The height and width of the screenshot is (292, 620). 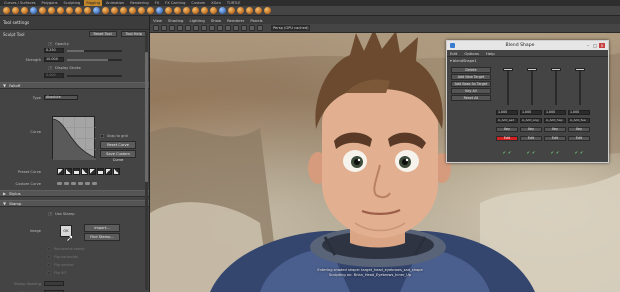 What do you see at coordinates (196, 28) in the screenshot?
I see `film-gate-icon` at bounding box center [196, 28].